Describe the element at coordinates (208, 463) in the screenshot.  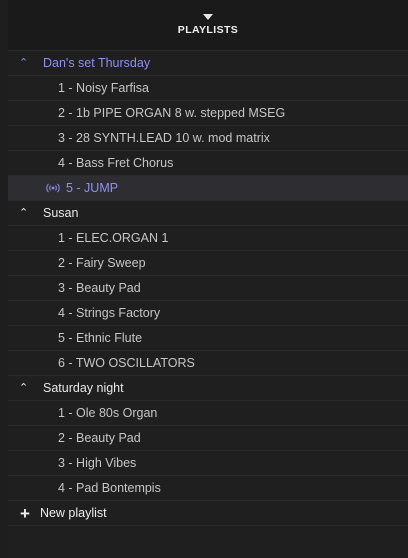
I see `preset-item: 3 - High Vibes` at that location.